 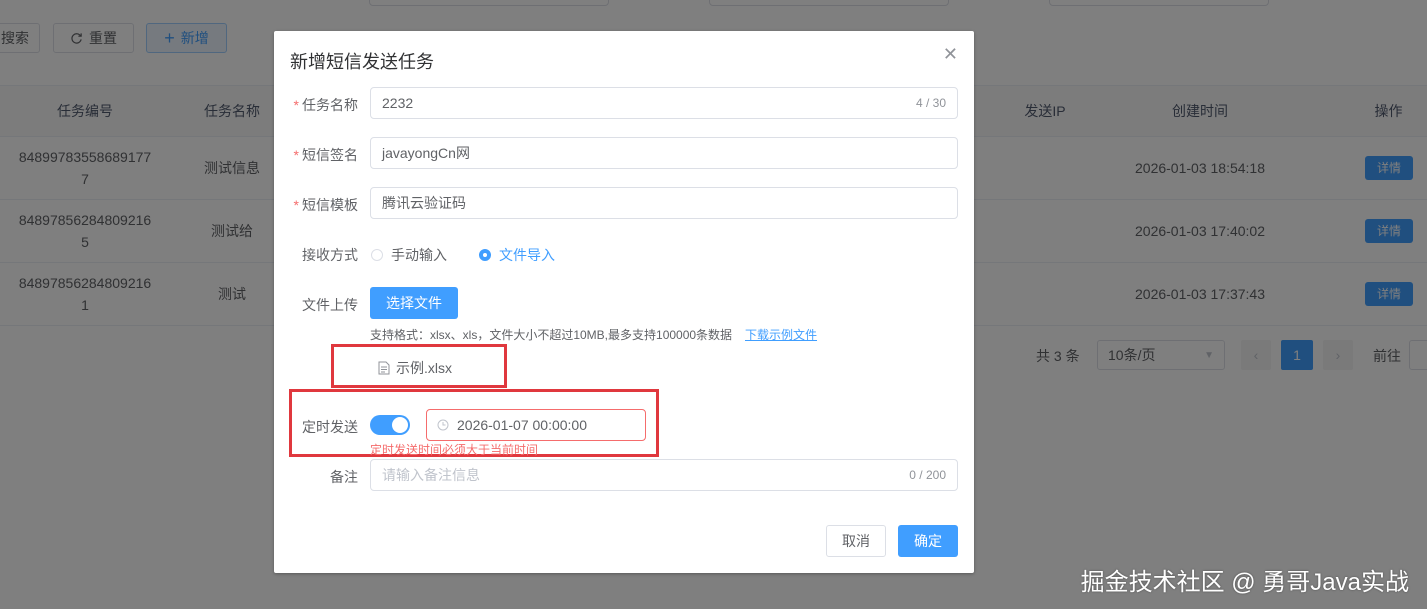 What do you see at coordinates (330, 305) in the screenshot?
I see `upload-label: 文件上传` at bounding box center [330, 305].